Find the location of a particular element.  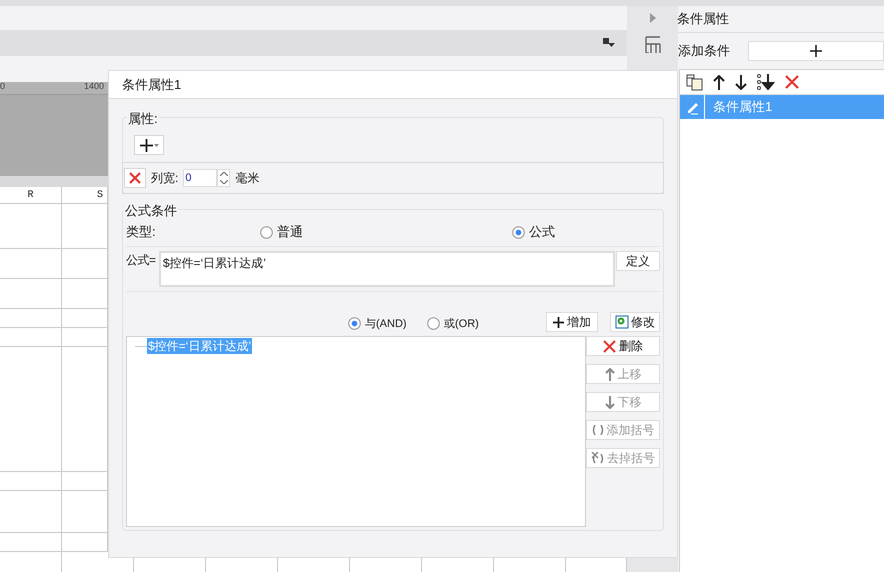

caret-icon is located at coordinates (156, 145).